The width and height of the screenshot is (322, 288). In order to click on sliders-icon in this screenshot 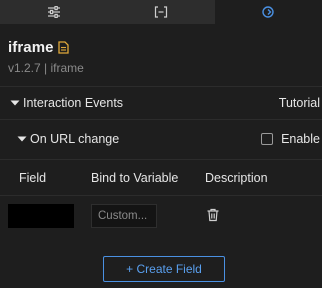, I will do `click(53, 12)`.